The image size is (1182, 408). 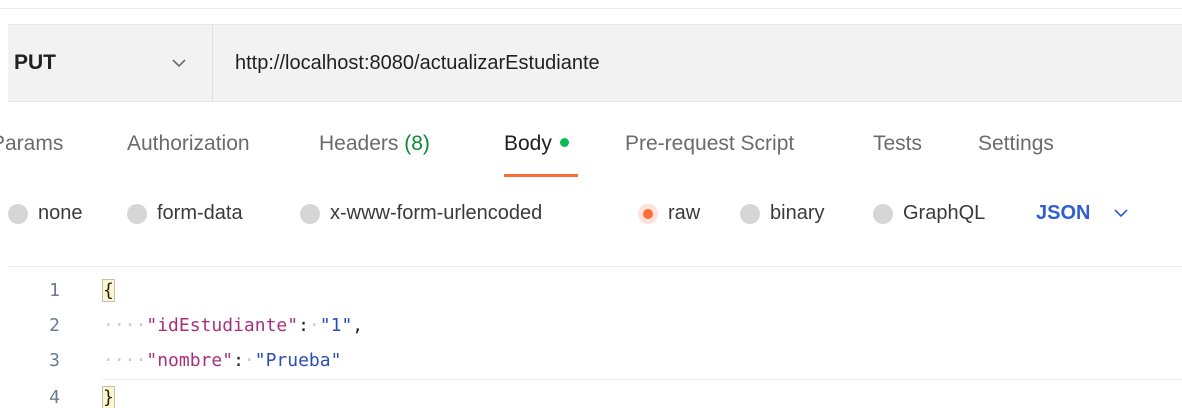 I want to click on method-label: PUT, so click(x=35, y=62).